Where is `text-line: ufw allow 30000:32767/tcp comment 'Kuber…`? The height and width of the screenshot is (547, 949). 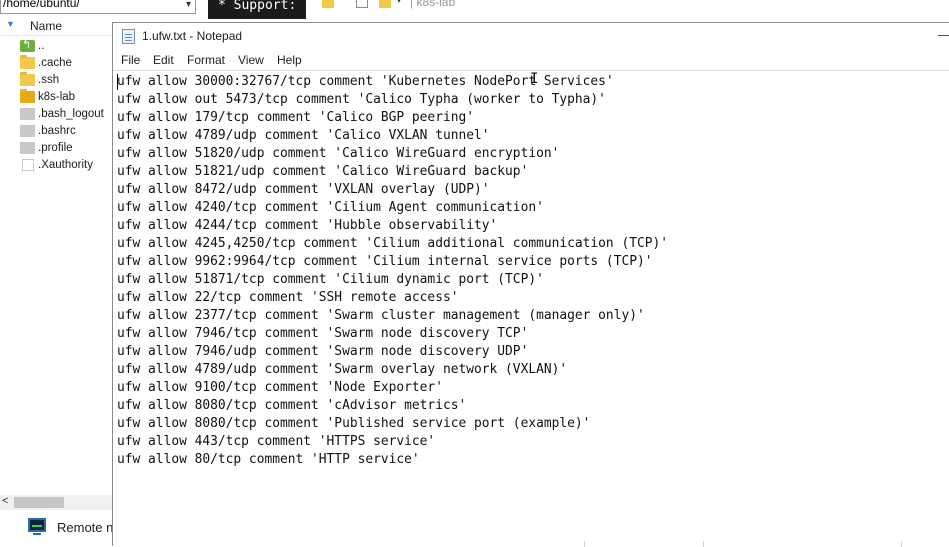
text-line: ufw allow 30000:32767/tcp comment 'Kuber… is located at coordinates (365, 81).